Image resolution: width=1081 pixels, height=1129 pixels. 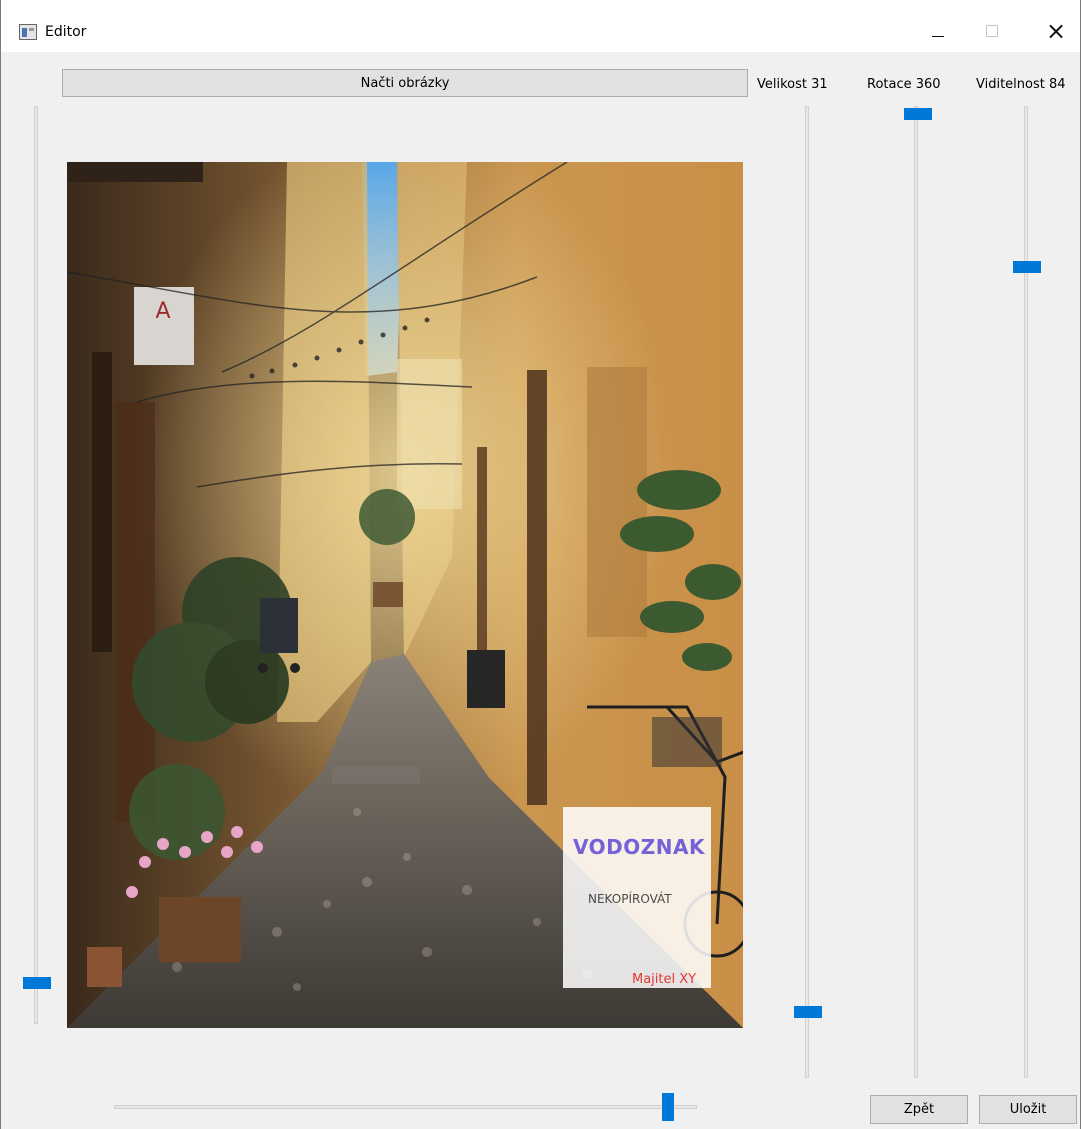 What do you see at coordinates (664, 979) in the screenshot?
I see `watermark-owner: Majitel XY` at bounding box center [664, 979].